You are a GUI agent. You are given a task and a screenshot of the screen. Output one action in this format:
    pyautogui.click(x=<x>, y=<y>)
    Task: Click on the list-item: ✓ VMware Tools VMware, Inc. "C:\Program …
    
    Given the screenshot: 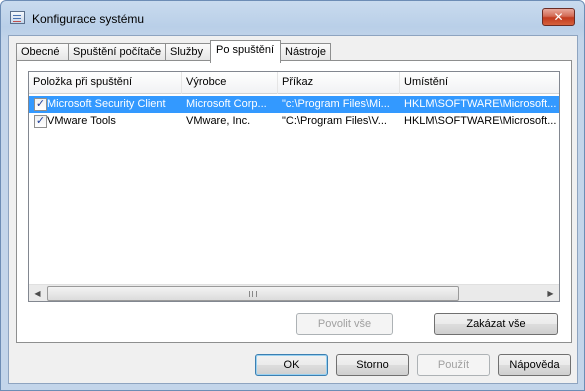 What is the action you would take?
    pyautogui.click(x=294, y=121)
    